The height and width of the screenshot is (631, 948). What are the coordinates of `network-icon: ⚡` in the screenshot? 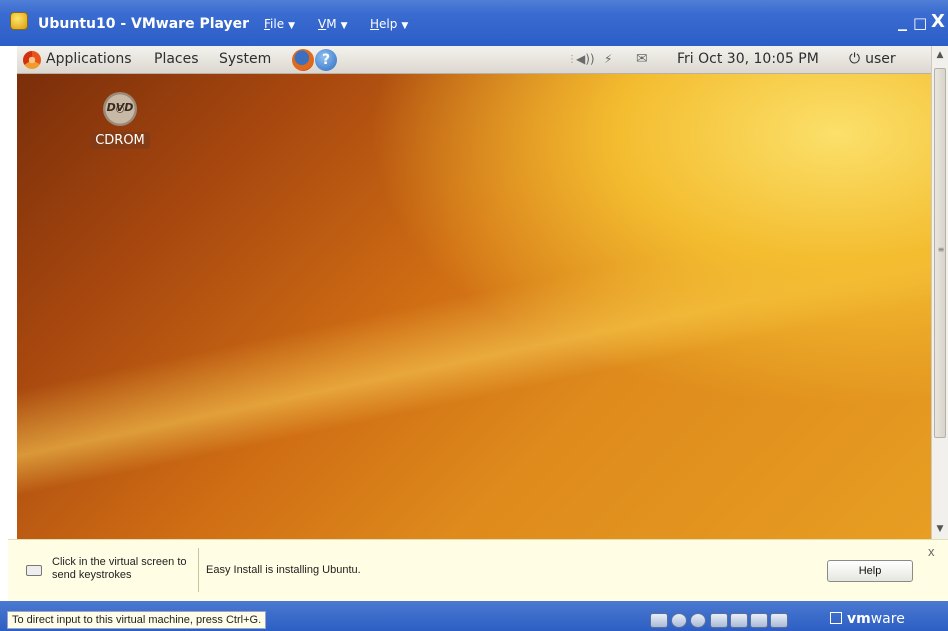 It's located at (608, 59).